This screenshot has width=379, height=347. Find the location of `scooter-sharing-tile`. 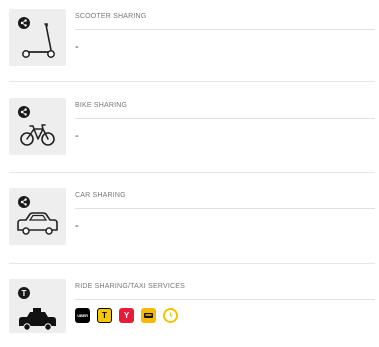

scooter-sharing-tile is located at coordinates (37, 37).